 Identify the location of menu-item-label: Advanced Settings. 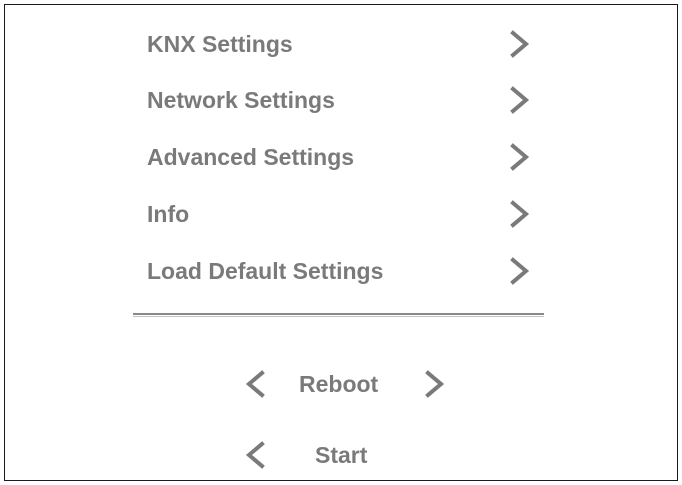
(251, 157).